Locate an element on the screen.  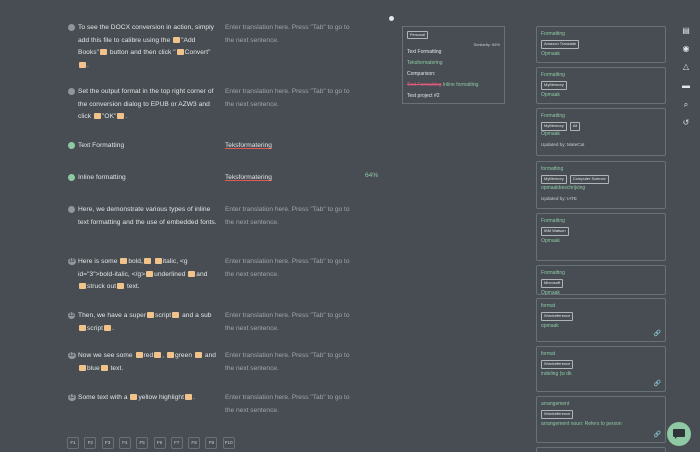
tm-card: format Wordreference opmaak 🔗 is located at coordinates (601, 320).